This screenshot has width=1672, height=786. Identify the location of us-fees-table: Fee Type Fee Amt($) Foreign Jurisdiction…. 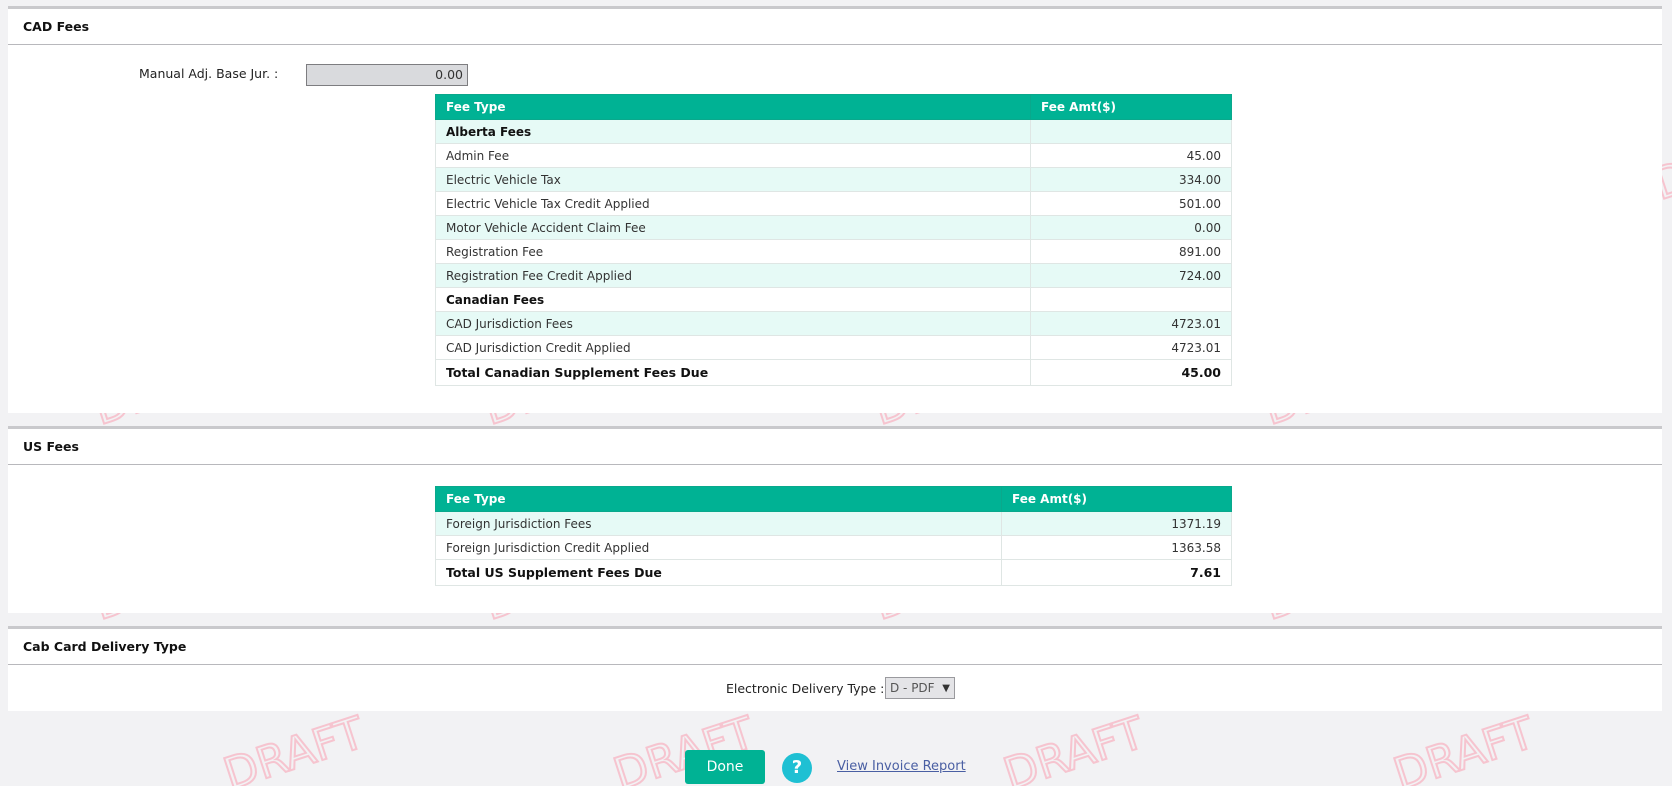
(833, 536).